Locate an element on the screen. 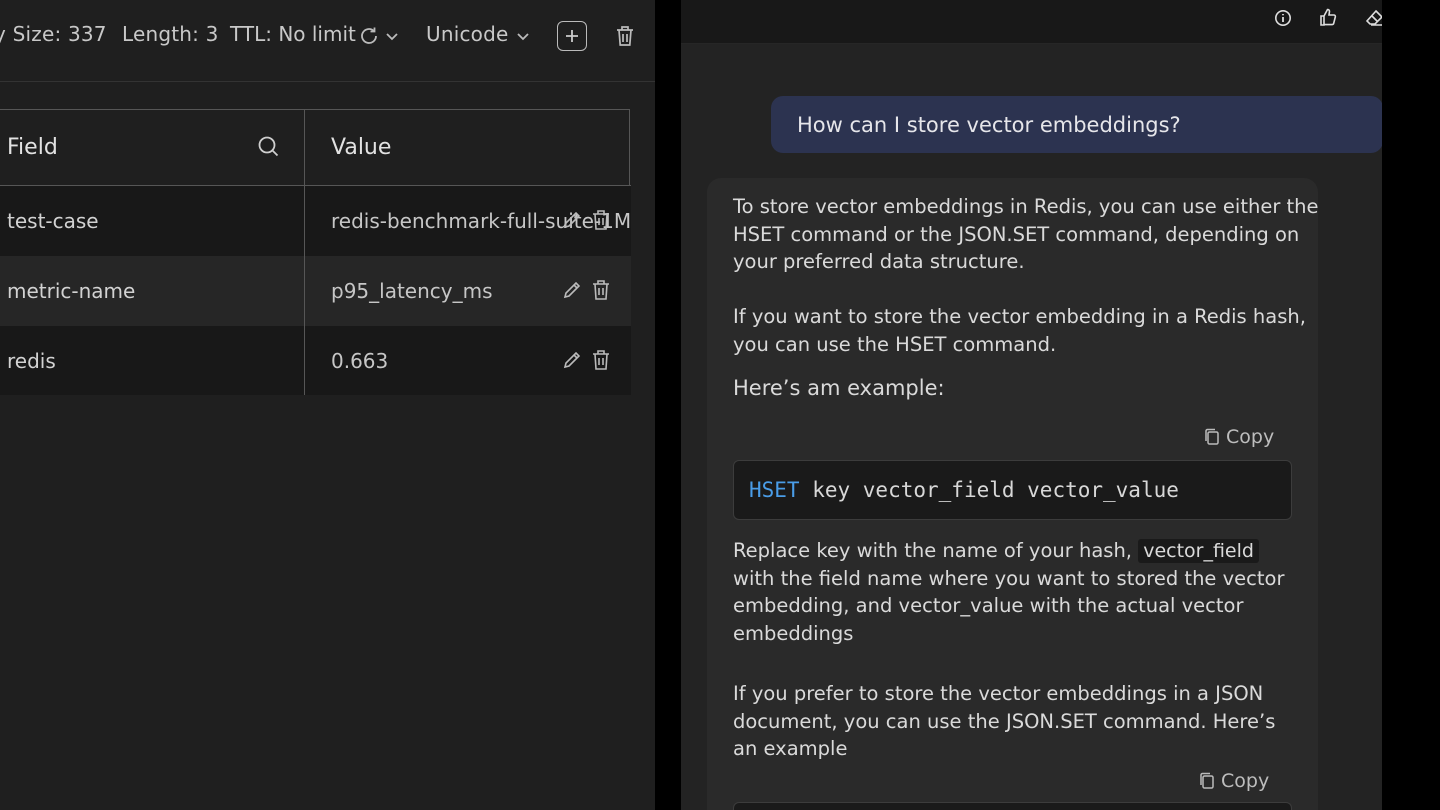 Image resolution: width=1440 pixels, height=810 pixels. add-field-button is located at coordinates (572, 36).